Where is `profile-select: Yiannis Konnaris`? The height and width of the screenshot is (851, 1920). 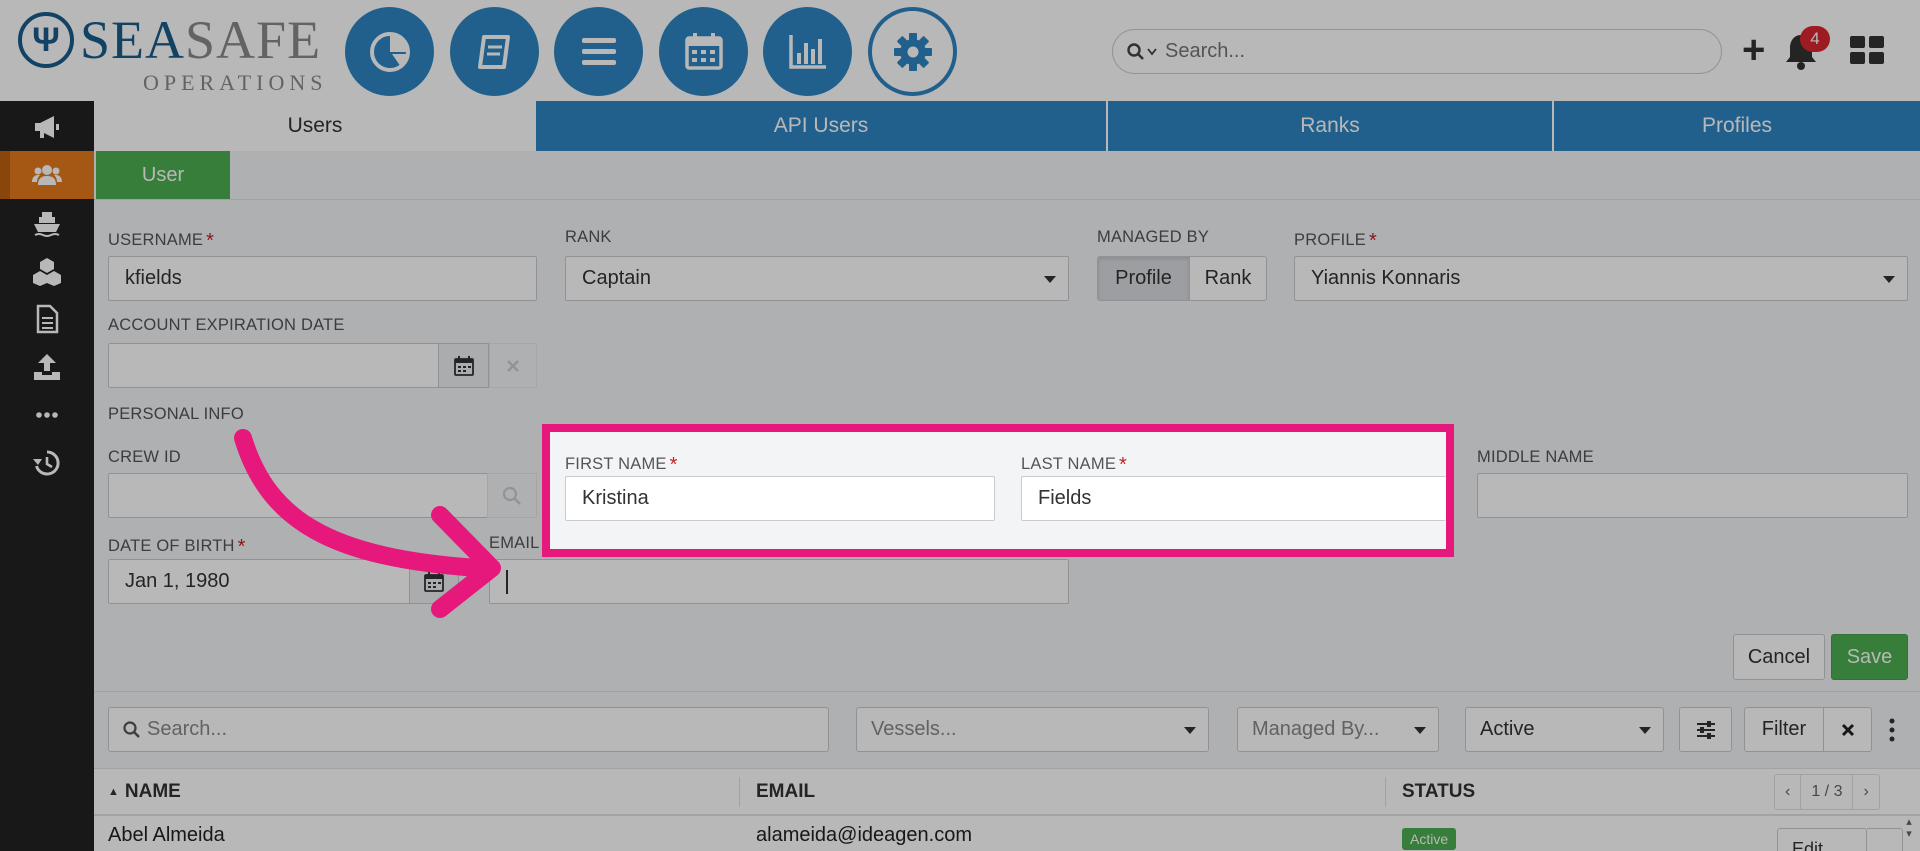 profile-select: Yiannis Konnaris is located at coordinates (1601, 278).